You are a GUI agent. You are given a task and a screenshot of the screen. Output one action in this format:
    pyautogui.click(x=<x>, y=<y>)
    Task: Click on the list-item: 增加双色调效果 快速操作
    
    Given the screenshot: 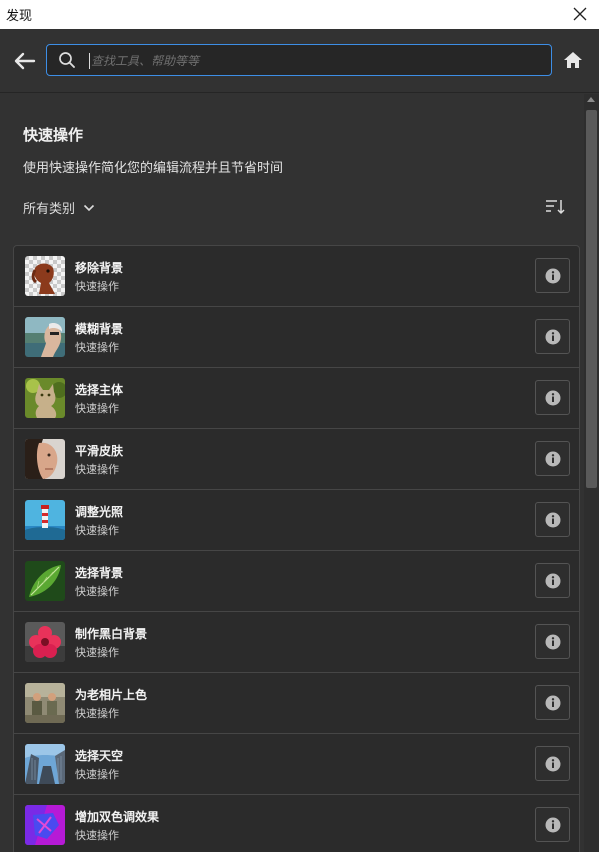 What is the action you would take?
    pyautogui.click(x=296, y=823)
    